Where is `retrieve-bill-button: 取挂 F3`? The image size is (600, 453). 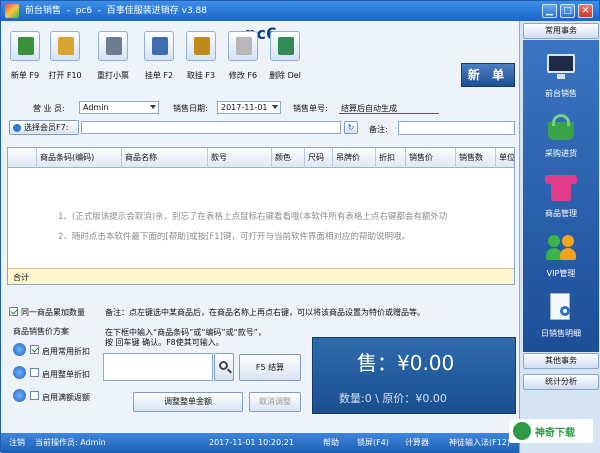
retrieve-bill-button: 取挂 F3 is located at coordinates (201, 59).